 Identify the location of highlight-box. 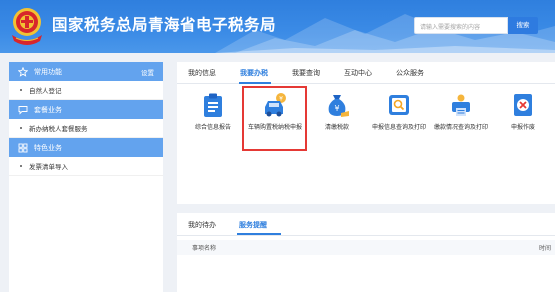
(274, 118).